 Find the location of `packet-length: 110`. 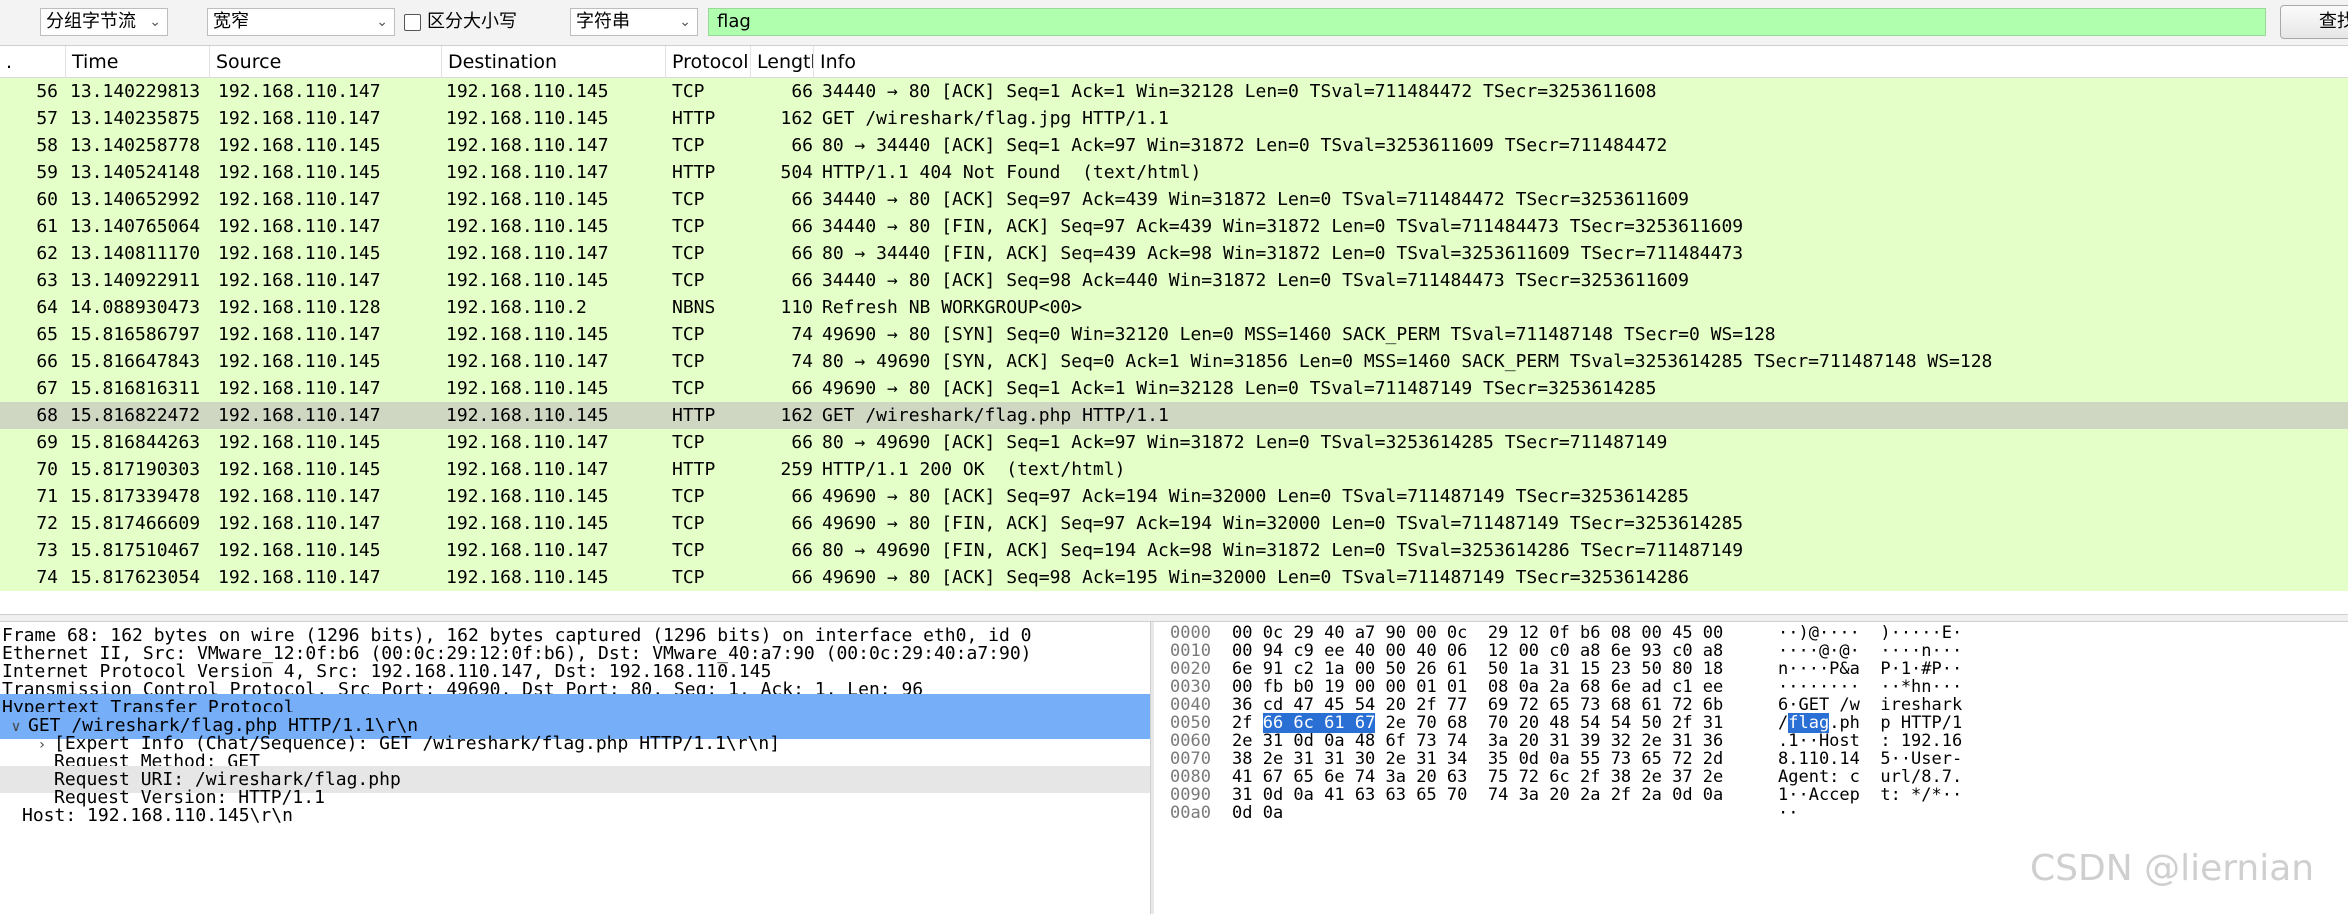

packet-length: 110 is located at coordinates (796, 307).